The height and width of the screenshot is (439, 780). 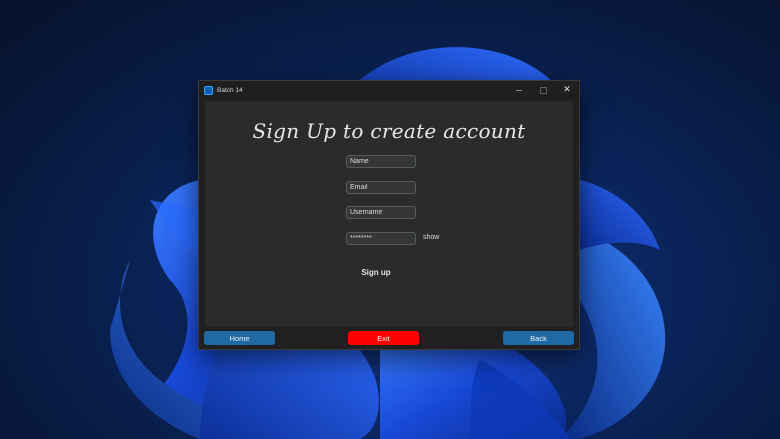 What do you see at coordinates (239, 338) in the screenshot?
I see `home-button: Home` at bounding box center [239, 338].